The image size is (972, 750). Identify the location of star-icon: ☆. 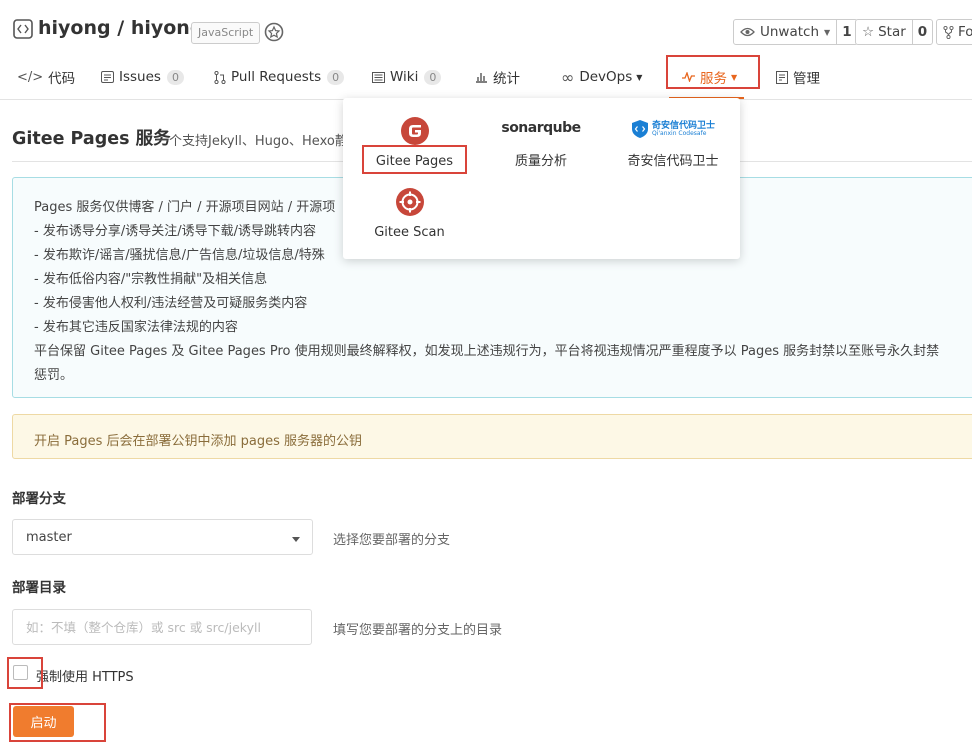
(868, 32).